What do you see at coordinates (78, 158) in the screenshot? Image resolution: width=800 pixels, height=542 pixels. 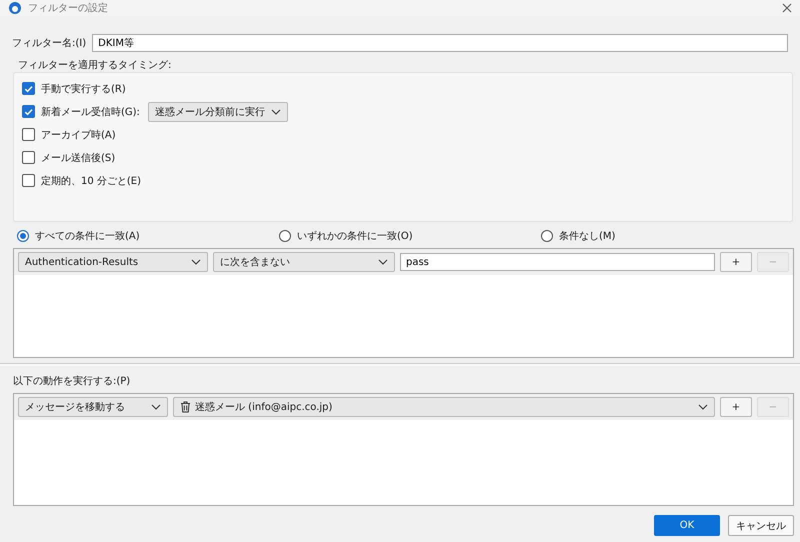 I see `checkbox-label: メール送信後(S)` at bounding box center [78, 158].